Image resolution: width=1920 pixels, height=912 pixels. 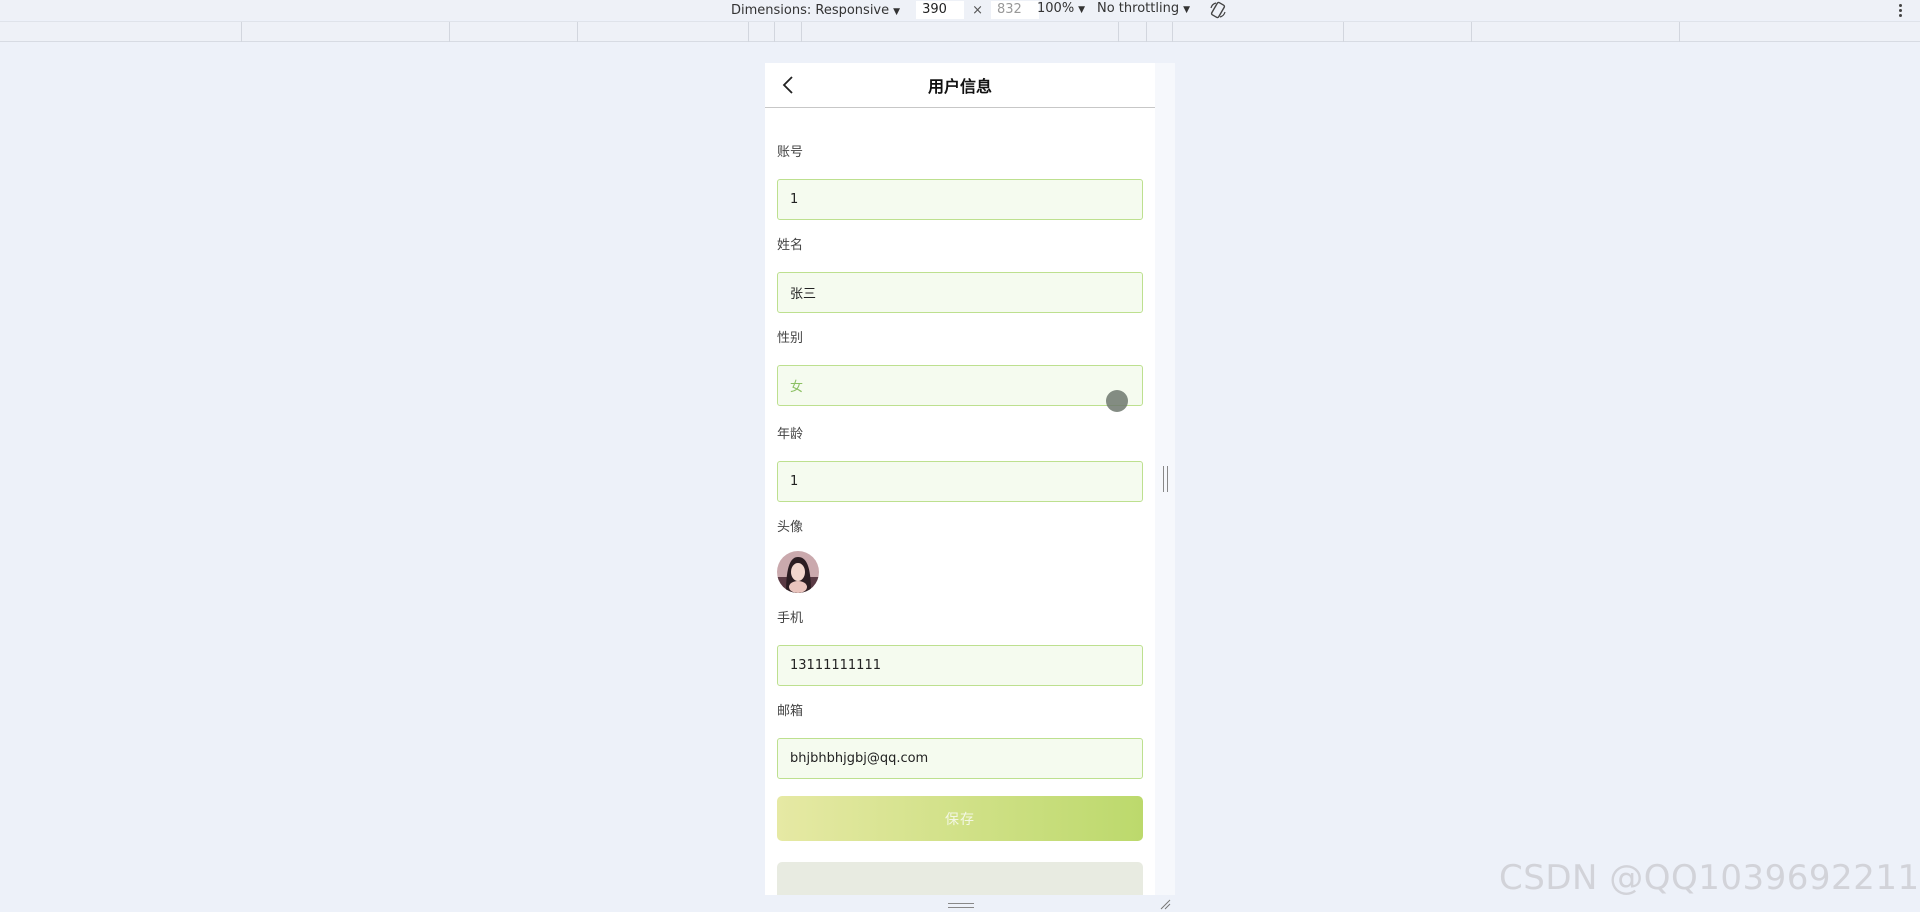 What do you see at coordinates (960, 292) in the screenshot?
I see `name-field: 张三` at bounding box center [960, 292].